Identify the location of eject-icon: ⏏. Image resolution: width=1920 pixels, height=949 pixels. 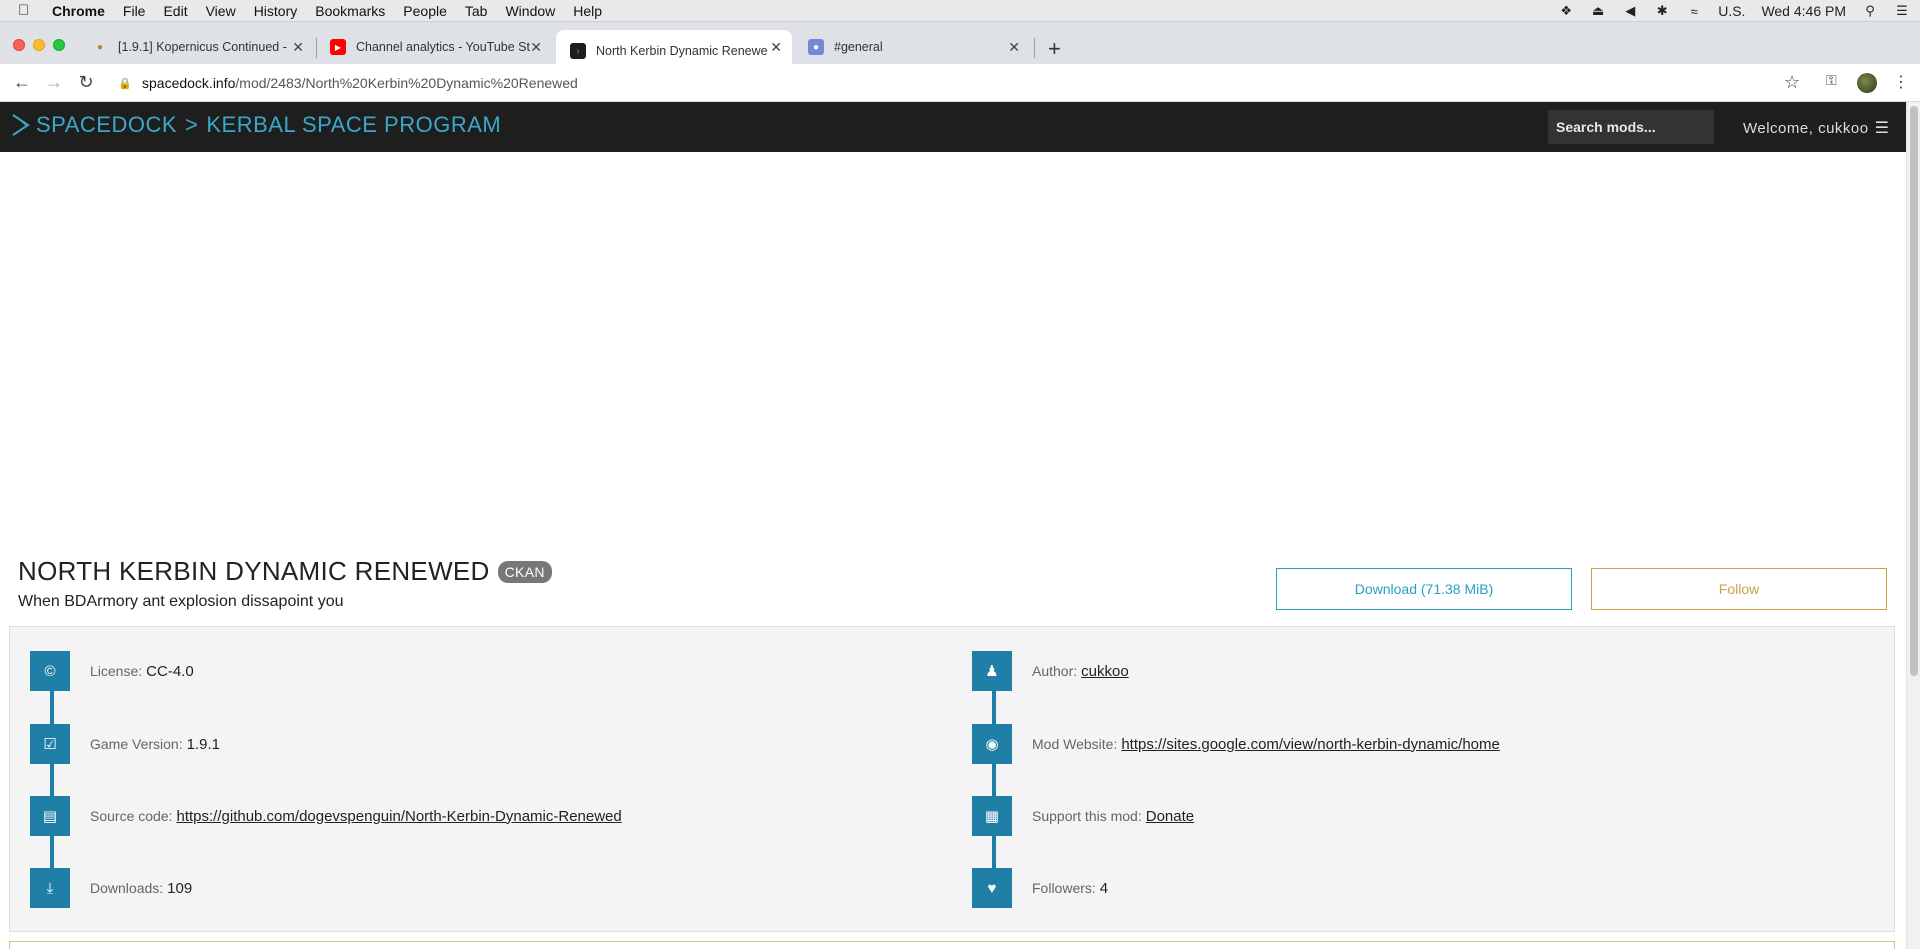
(1598, 10).